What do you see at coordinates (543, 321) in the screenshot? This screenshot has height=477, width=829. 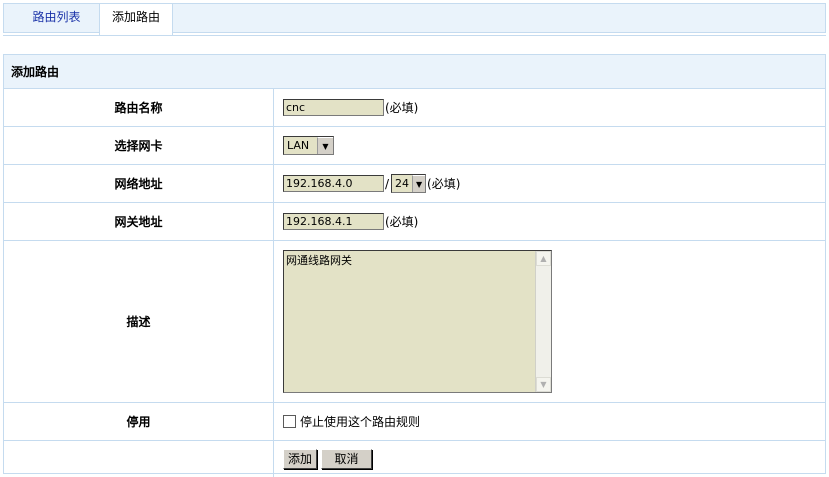 I see `description-scrollbar: ▲ ▼` at bounding box center [543, 321].